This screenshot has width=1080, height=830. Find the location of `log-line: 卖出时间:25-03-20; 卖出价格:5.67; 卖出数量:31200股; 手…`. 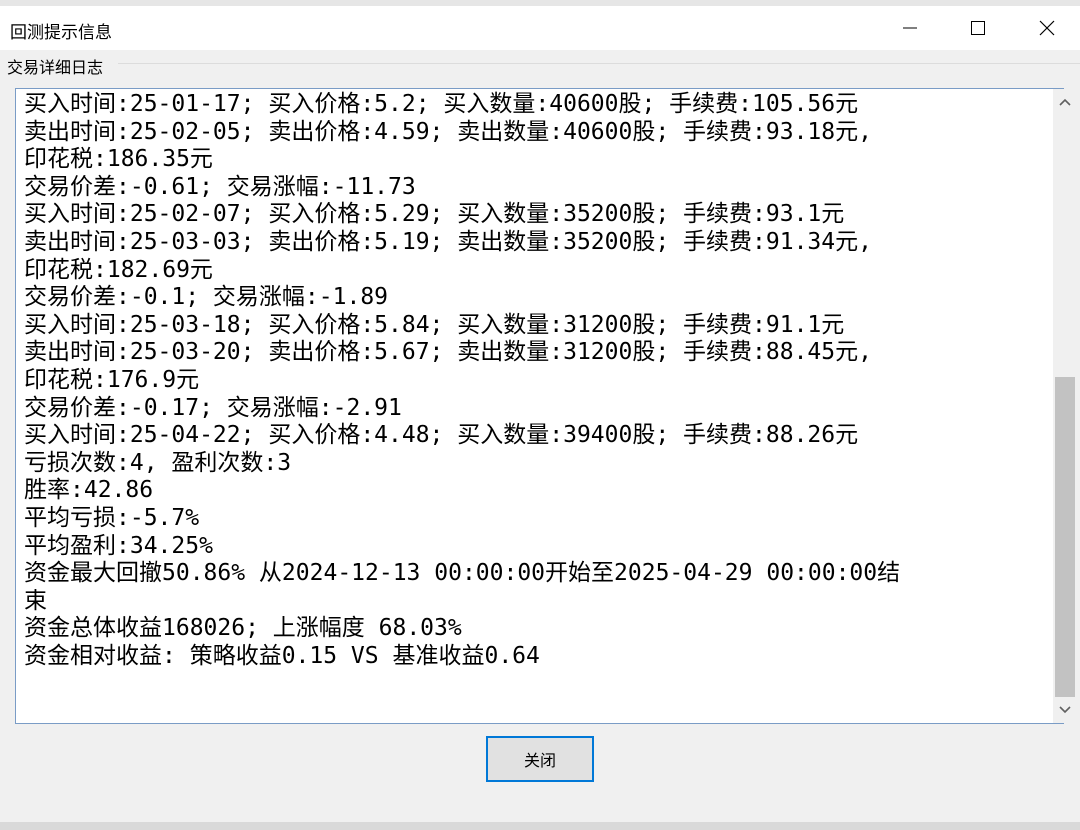

log-line: 卖出时间:25-03-20; 卖出价格:5.67; 卖出数量:31200股; 手… is located at coordinates (448, 352).